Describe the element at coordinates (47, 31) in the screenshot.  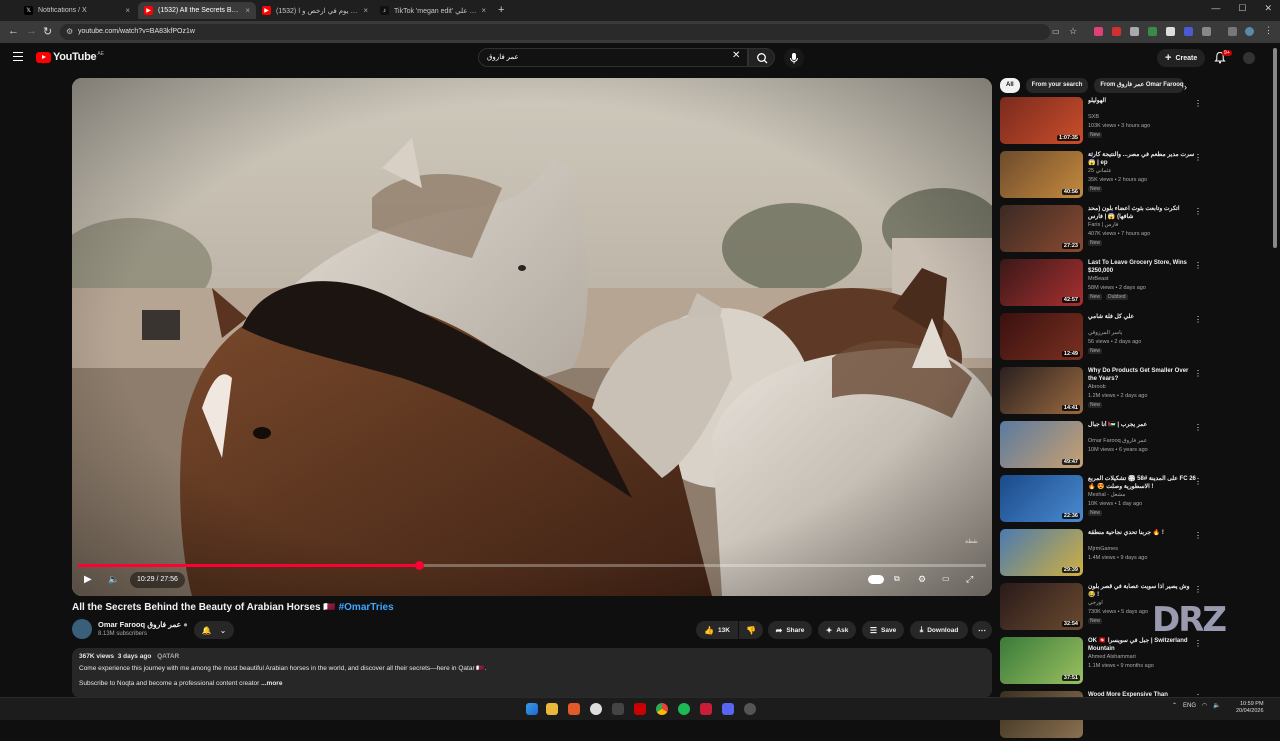
I see `reload-icon: ↻` at that location.